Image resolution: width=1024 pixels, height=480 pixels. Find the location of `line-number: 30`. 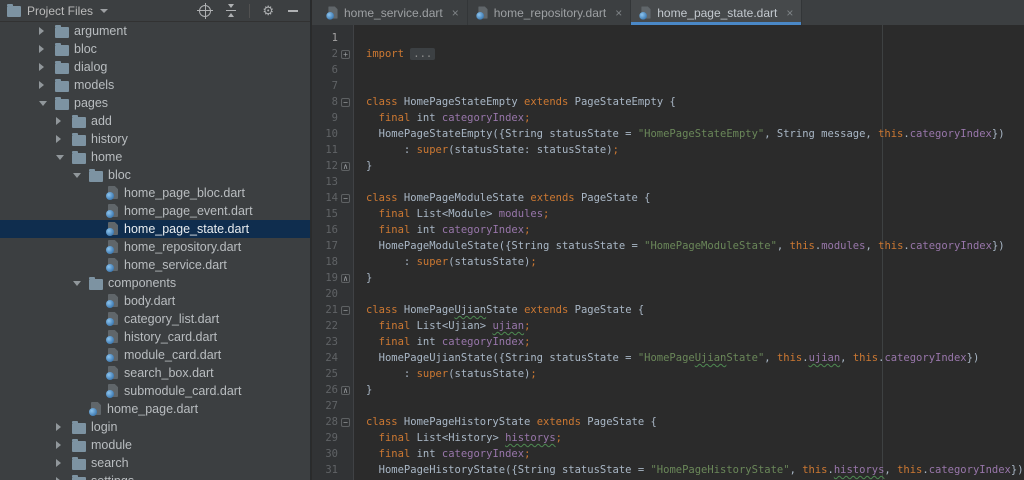

line-number: 30 is located at coordinates (331, 454).